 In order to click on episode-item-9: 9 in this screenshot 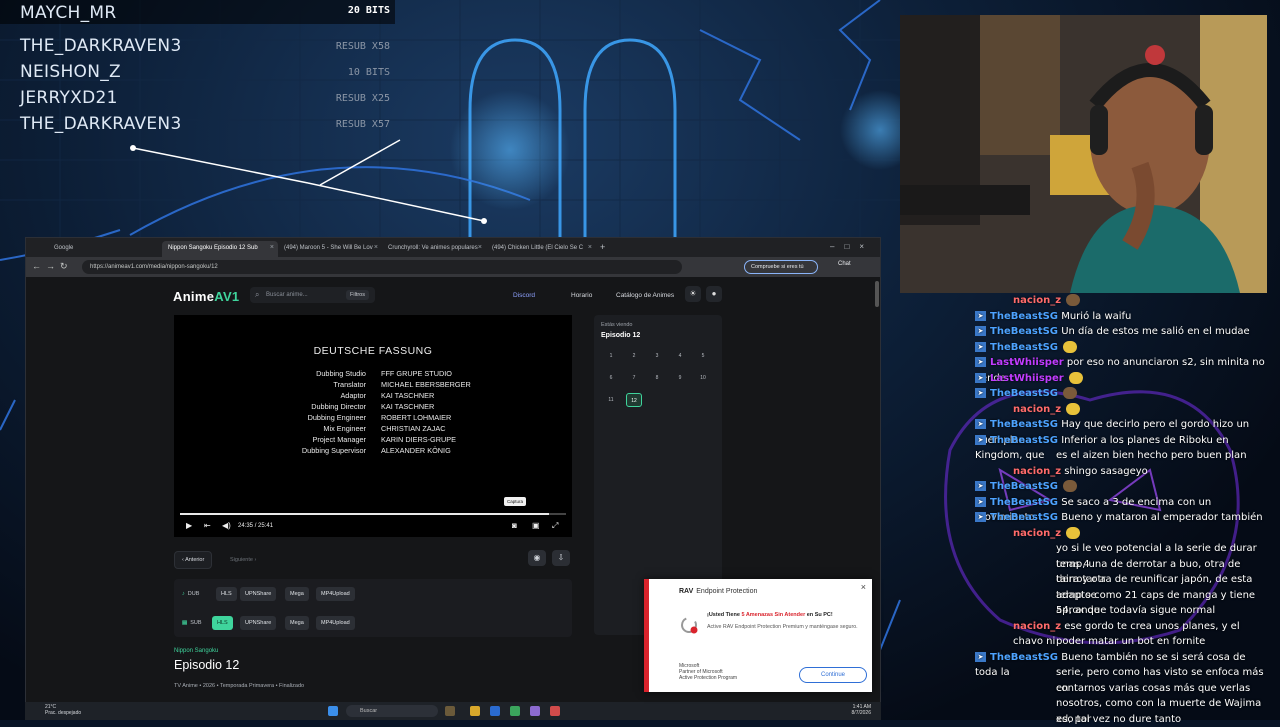, I will do `click(680, 378)`.